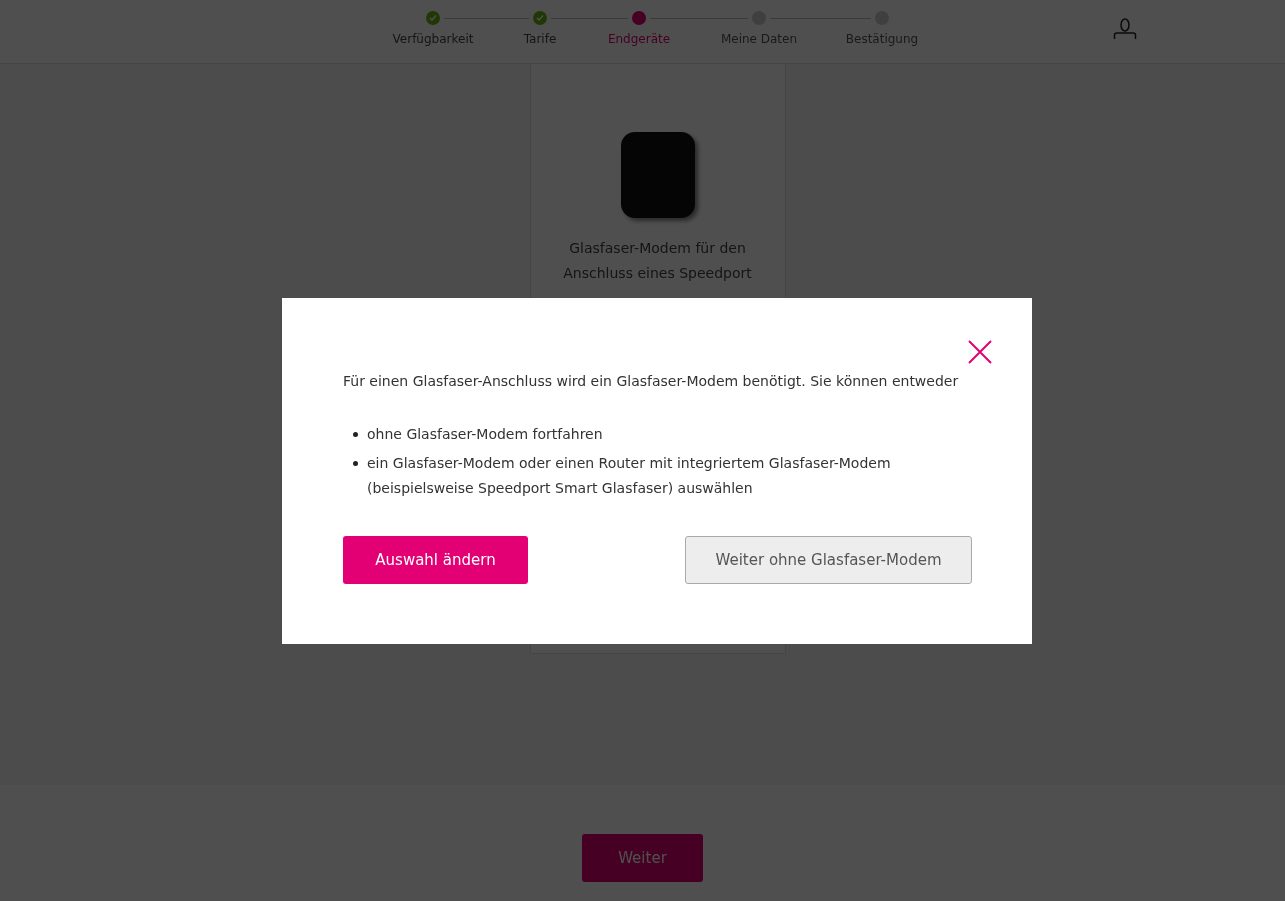 Image resolution: width=1285 pixels, height=901 pixels. I want to click on change-selection-button: Auswahl ändern, so click(435, 560).